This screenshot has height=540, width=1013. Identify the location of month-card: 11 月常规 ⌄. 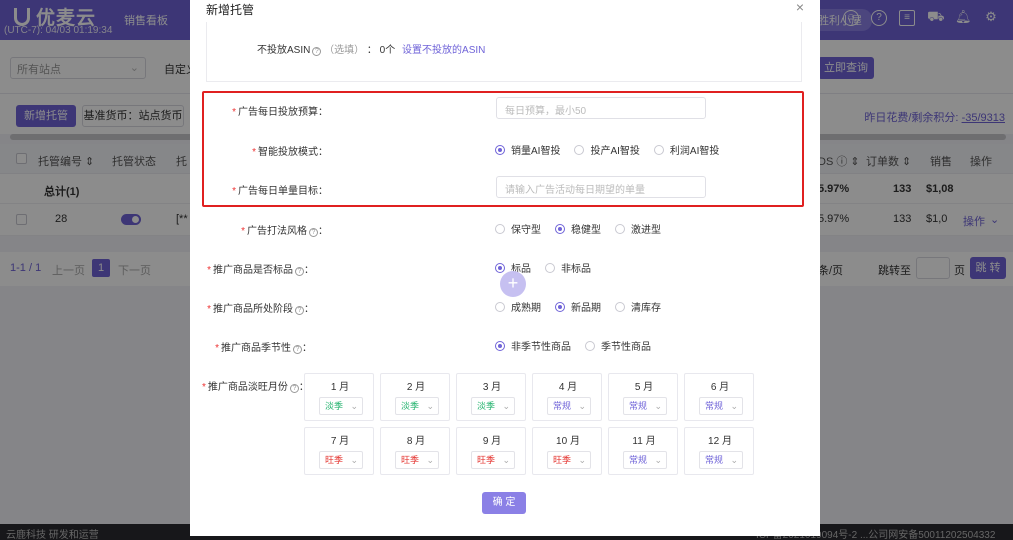
(643, 451).